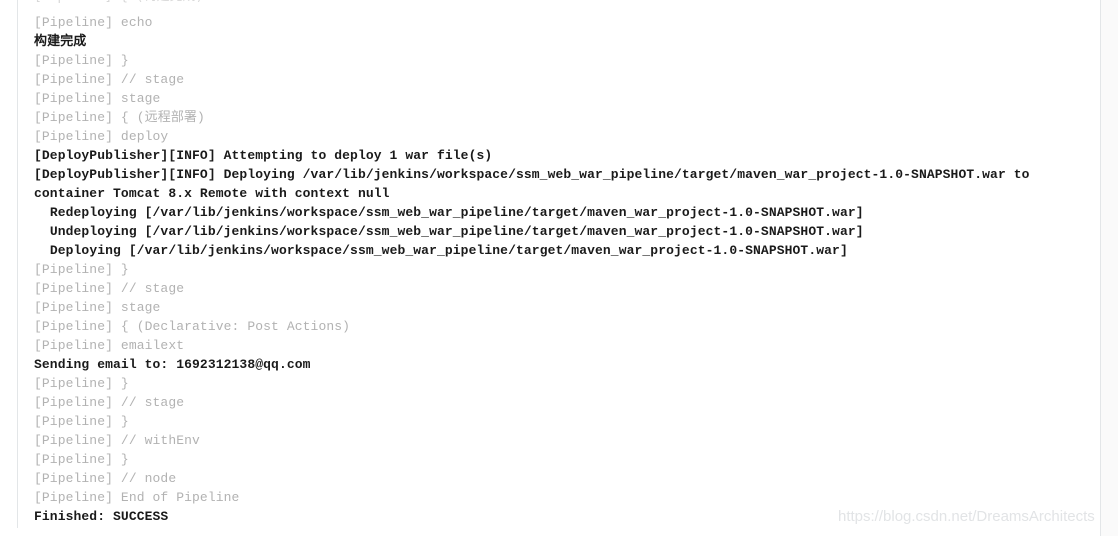 The height and width of the screenshot is (536, 1118). Describe the element at coordinates (137, 497) in the screenshot. I see `console-log-line: [Pipeline] End of Pipeline` at that location.